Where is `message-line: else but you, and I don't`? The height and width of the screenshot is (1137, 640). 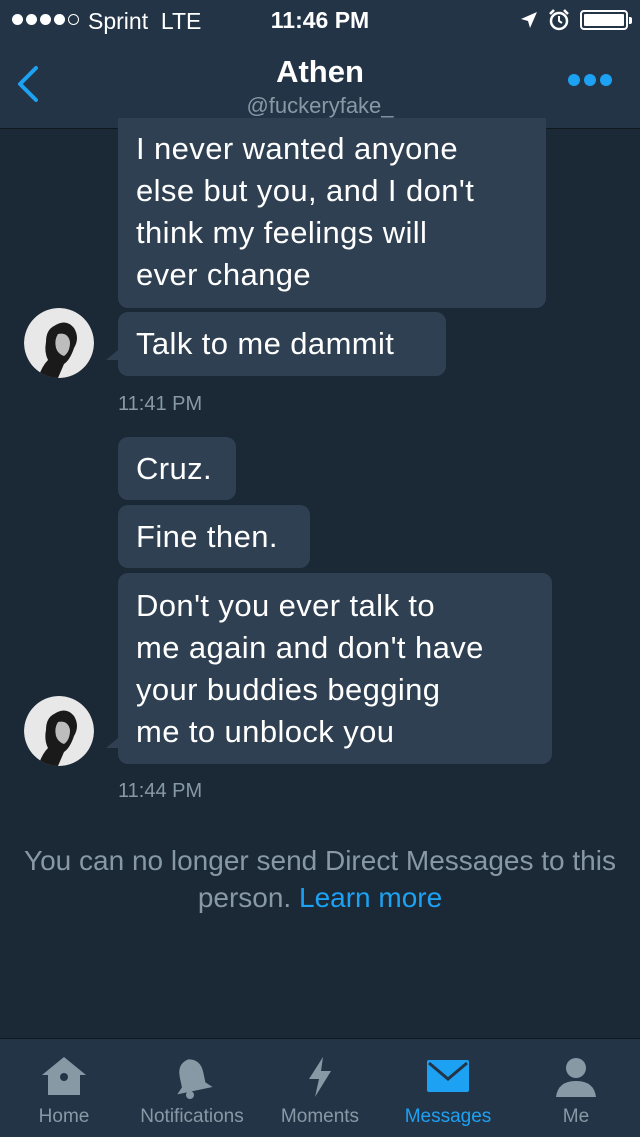
message-line: else but you, and I don't is located at coordinates (305, 190).